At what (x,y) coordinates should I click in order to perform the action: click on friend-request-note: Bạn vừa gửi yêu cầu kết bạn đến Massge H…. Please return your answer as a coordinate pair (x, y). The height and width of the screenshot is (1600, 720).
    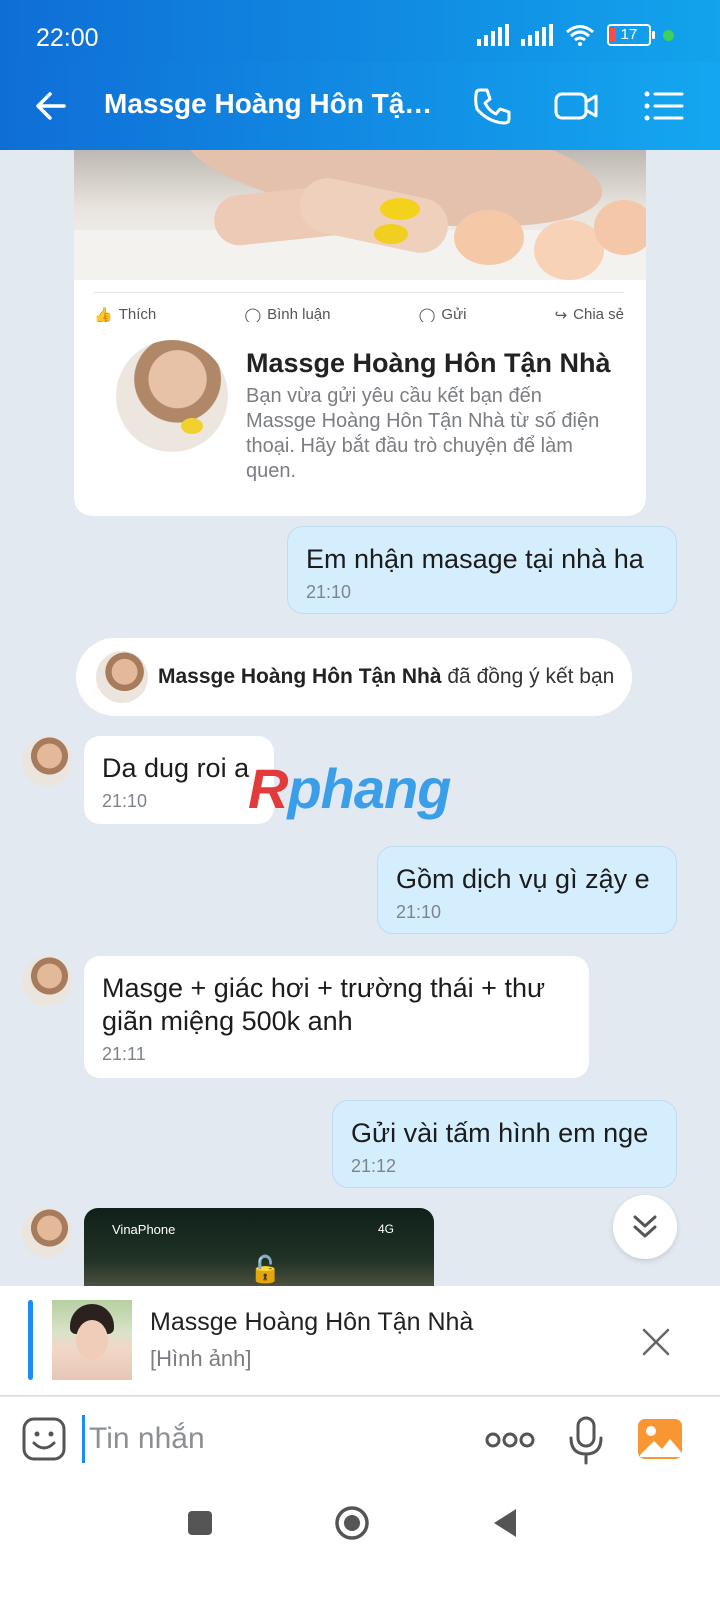
    Looking at the image, I should click on (423, 433).